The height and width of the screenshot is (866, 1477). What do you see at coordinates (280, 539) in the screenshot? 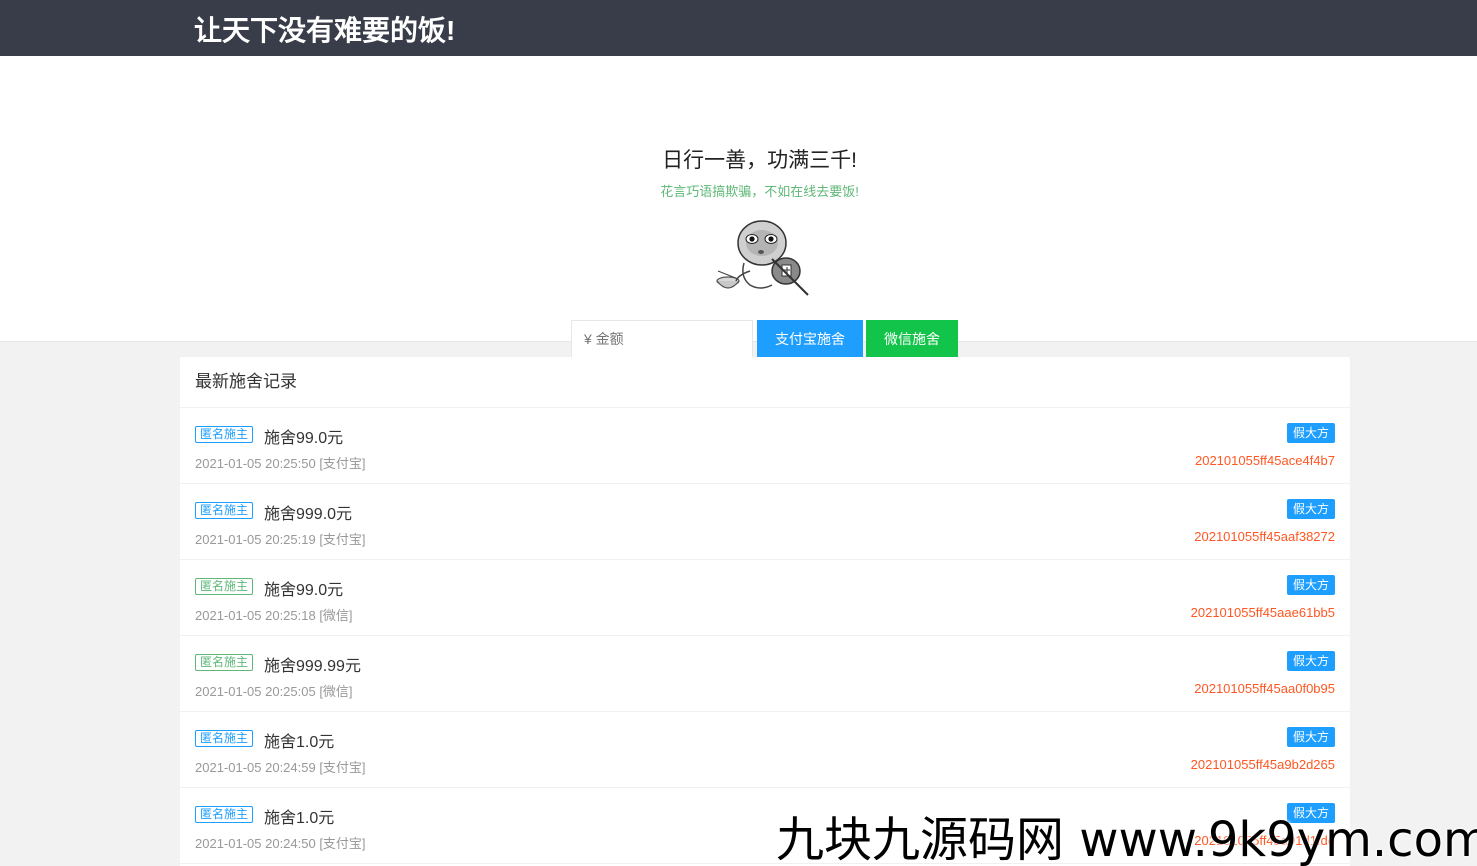
I see `donation-time-channel: 2021-01-05 20:25:19 [支付宝]` at bounding box center [280, 539].